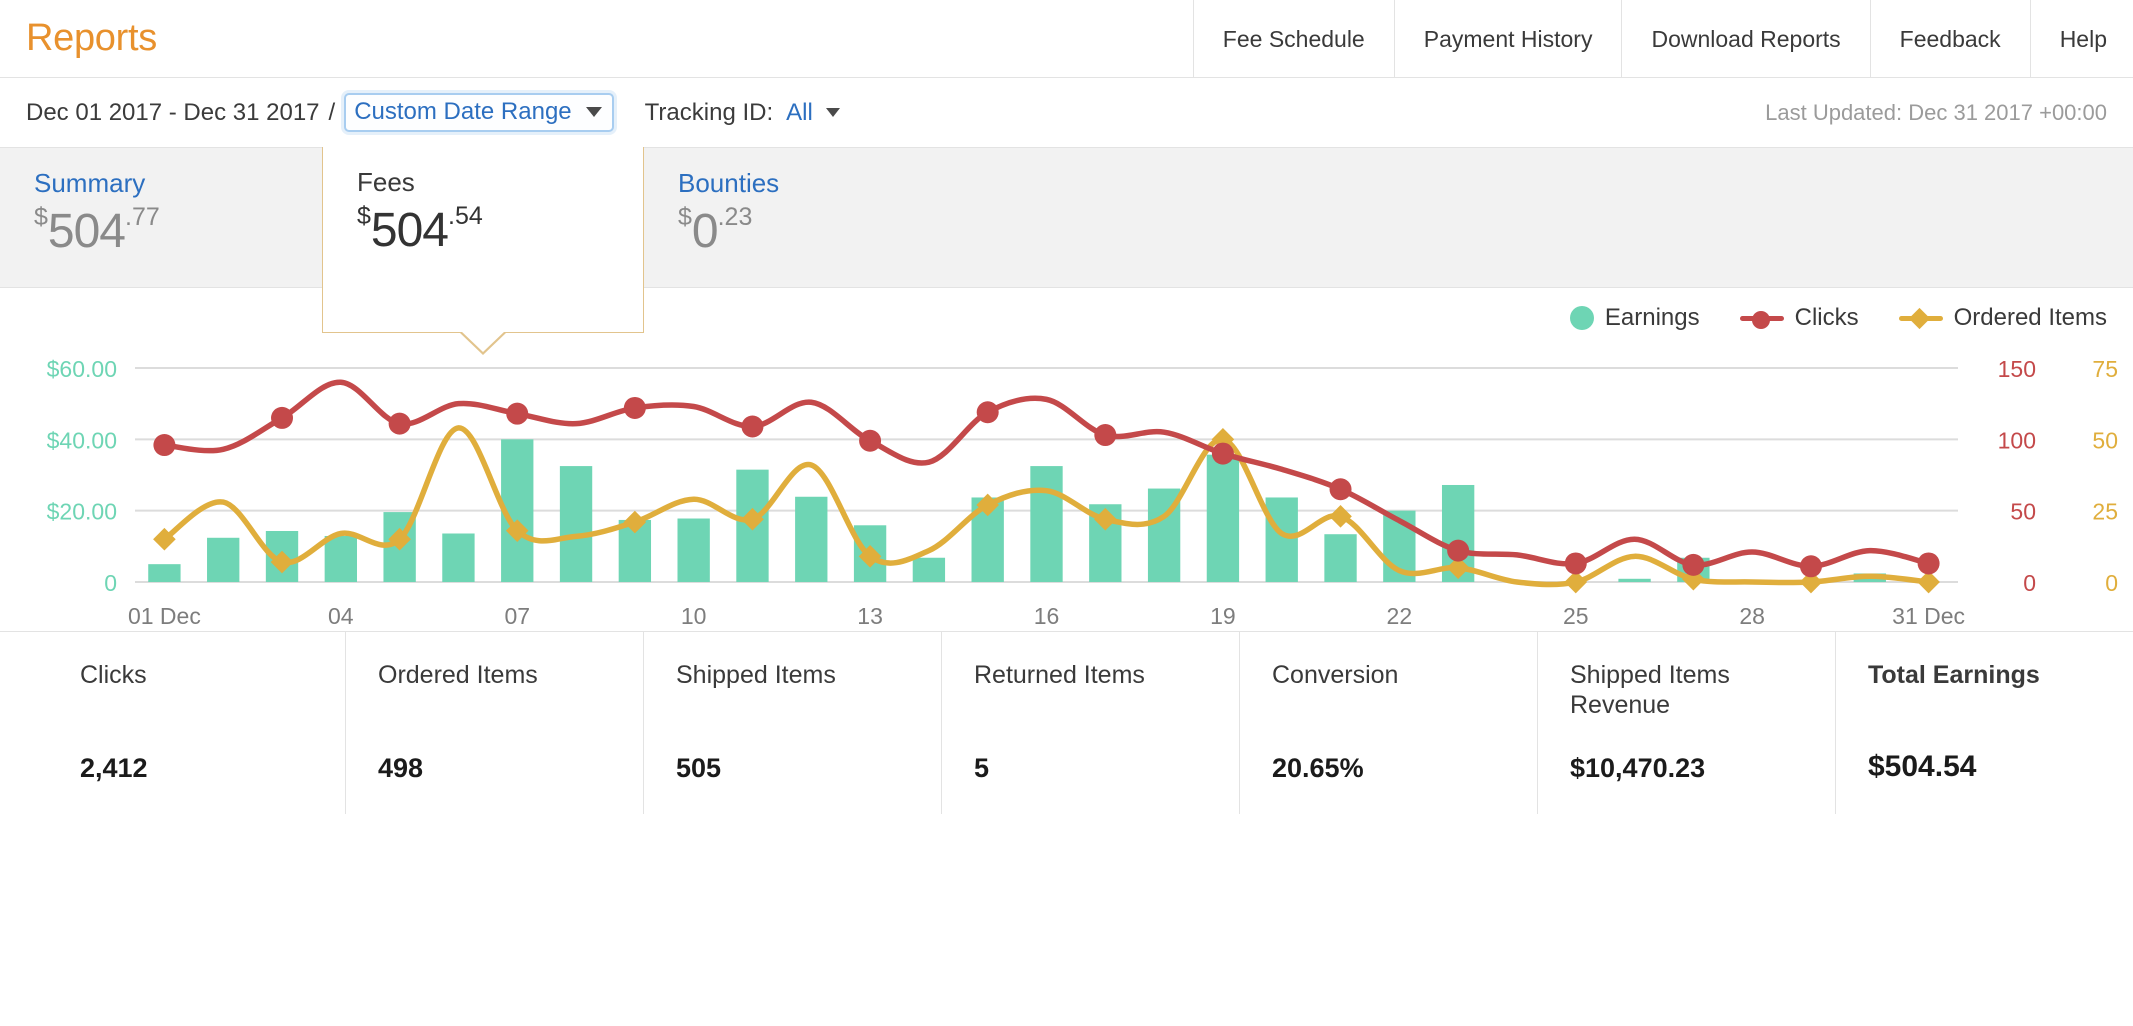 The height and width of the screenshot is (1026, 2133). I want to click on legend-label-clicks: Clicks, so click(1826, 317).